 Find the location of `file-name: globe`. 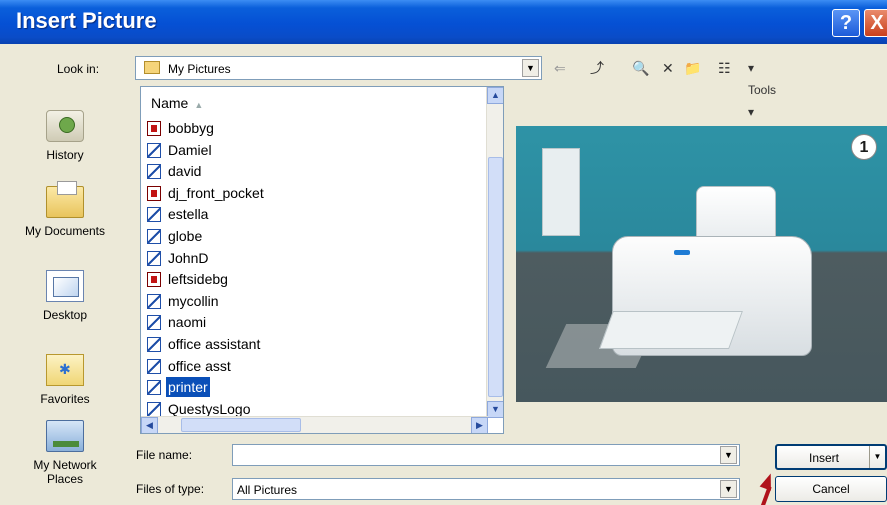

file-name: globe is located at coordinates (185, 236).